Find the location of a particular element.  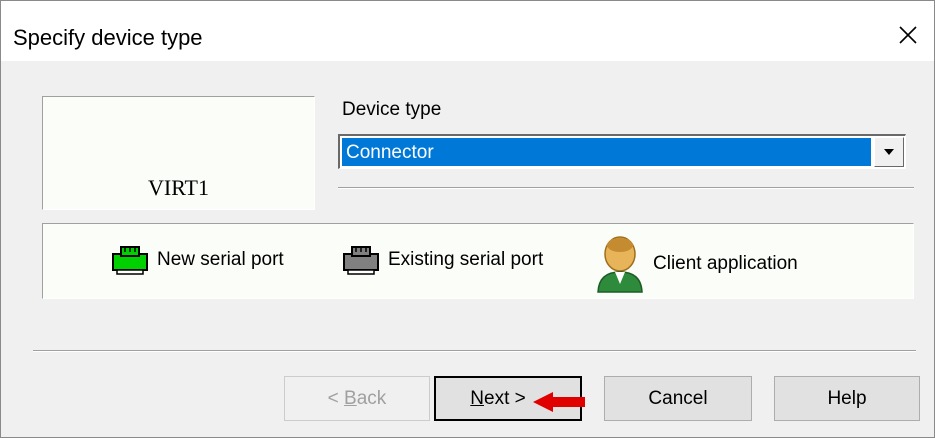

dialog-title: Specify device type is located at coordinates (108, 37).